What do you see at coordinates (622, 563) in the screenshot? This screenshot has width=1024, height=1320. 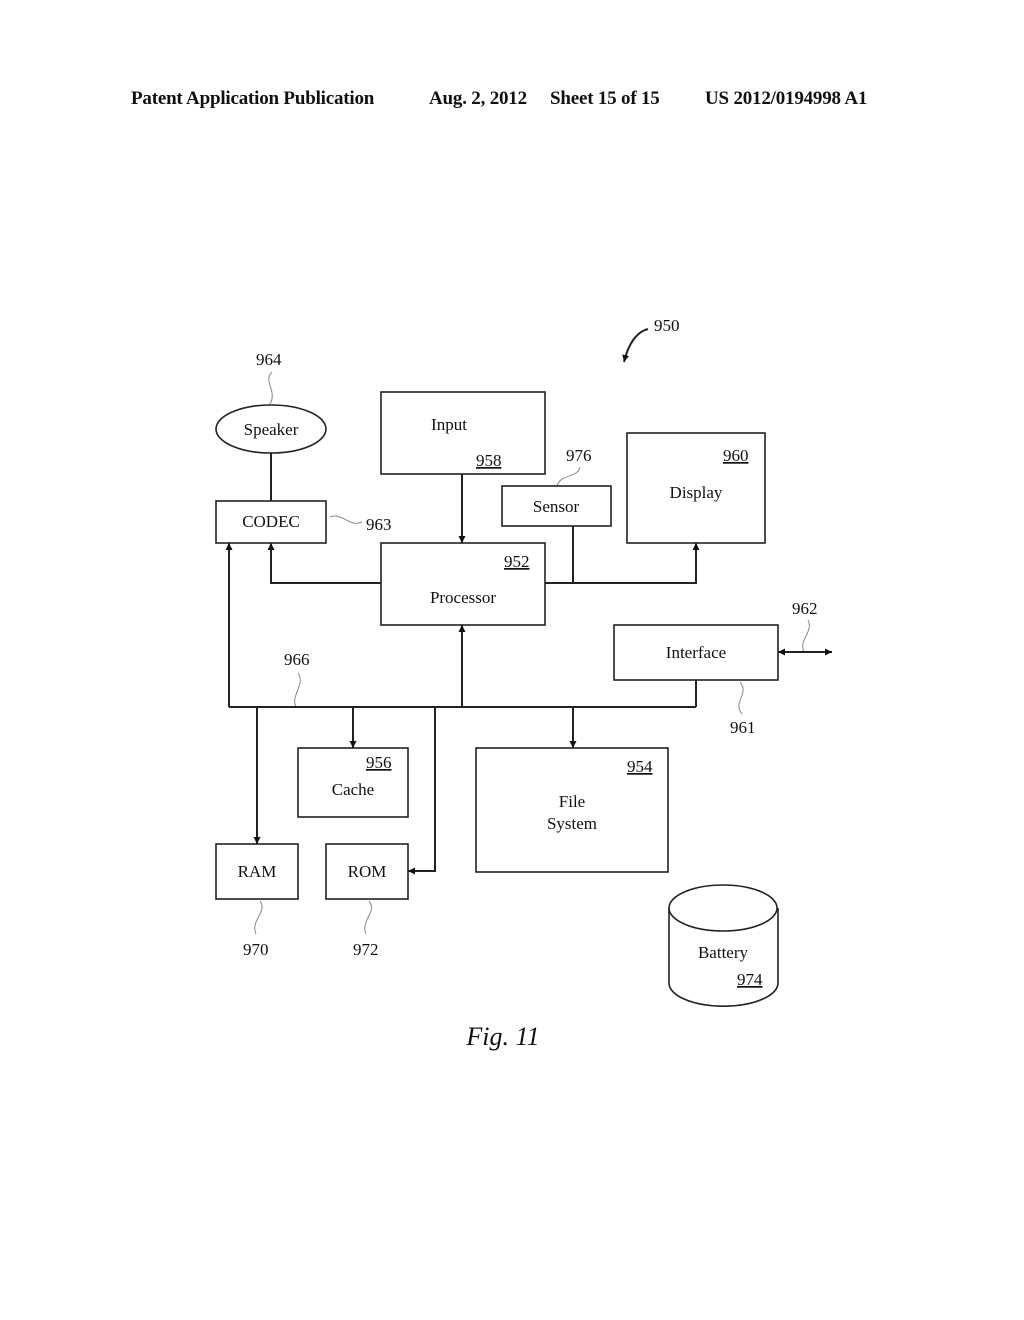 I see `processor-to-display-arrow` at bounding box center [622, 563].